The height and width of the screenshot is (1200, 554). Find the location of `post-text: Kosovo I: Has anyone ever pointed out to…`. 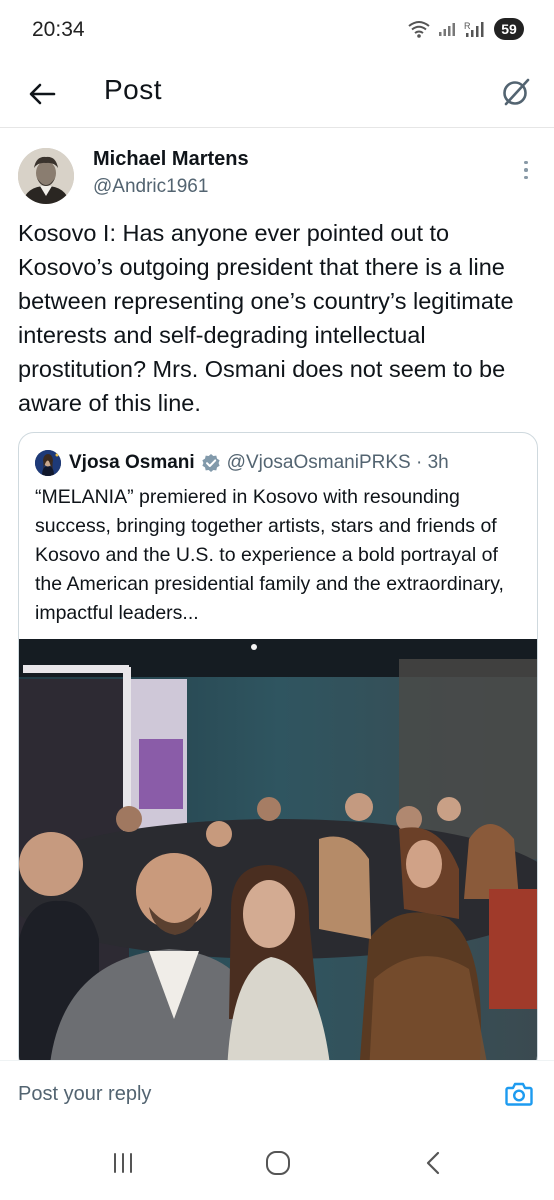

post-text: Kosovo I: Has anyone ever pointed out to… is located at coordinates (266, 318).